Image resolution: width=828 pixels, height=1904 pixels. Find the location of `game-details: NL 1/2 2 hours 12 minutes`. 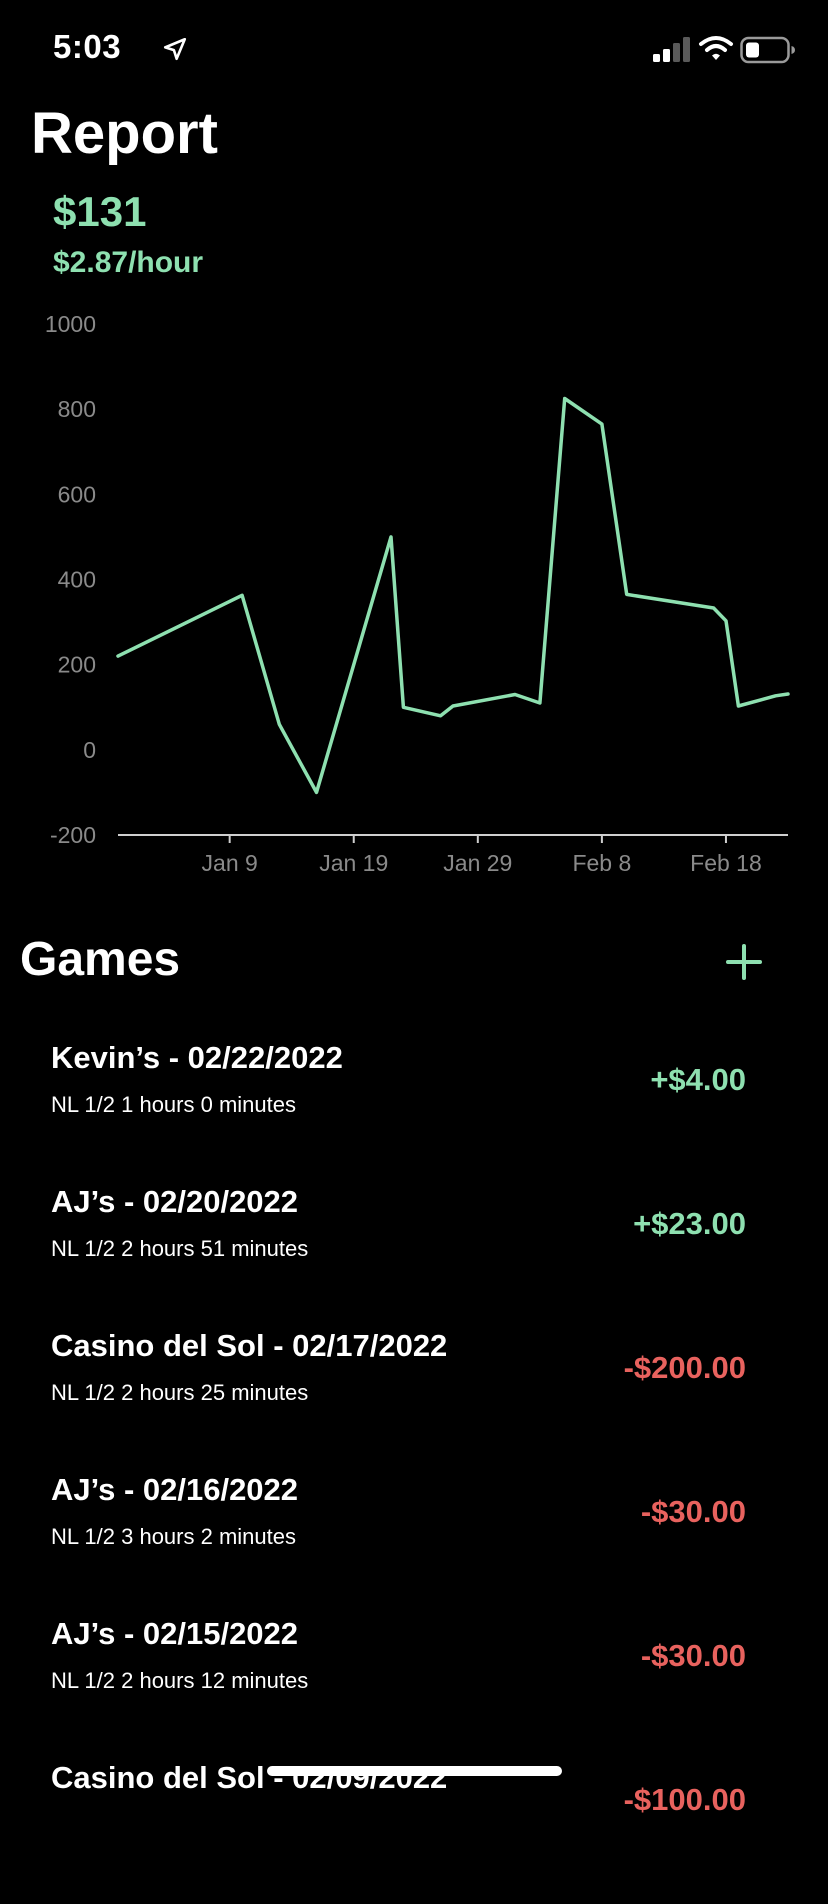

game-details: NL 1/2 2 hours 12 minutes is located at coordinates (180, 1680).